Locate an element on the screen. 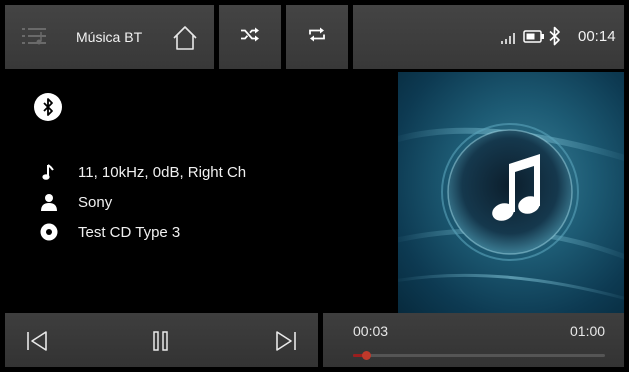  previous-button is located at coordinates (37, 341).